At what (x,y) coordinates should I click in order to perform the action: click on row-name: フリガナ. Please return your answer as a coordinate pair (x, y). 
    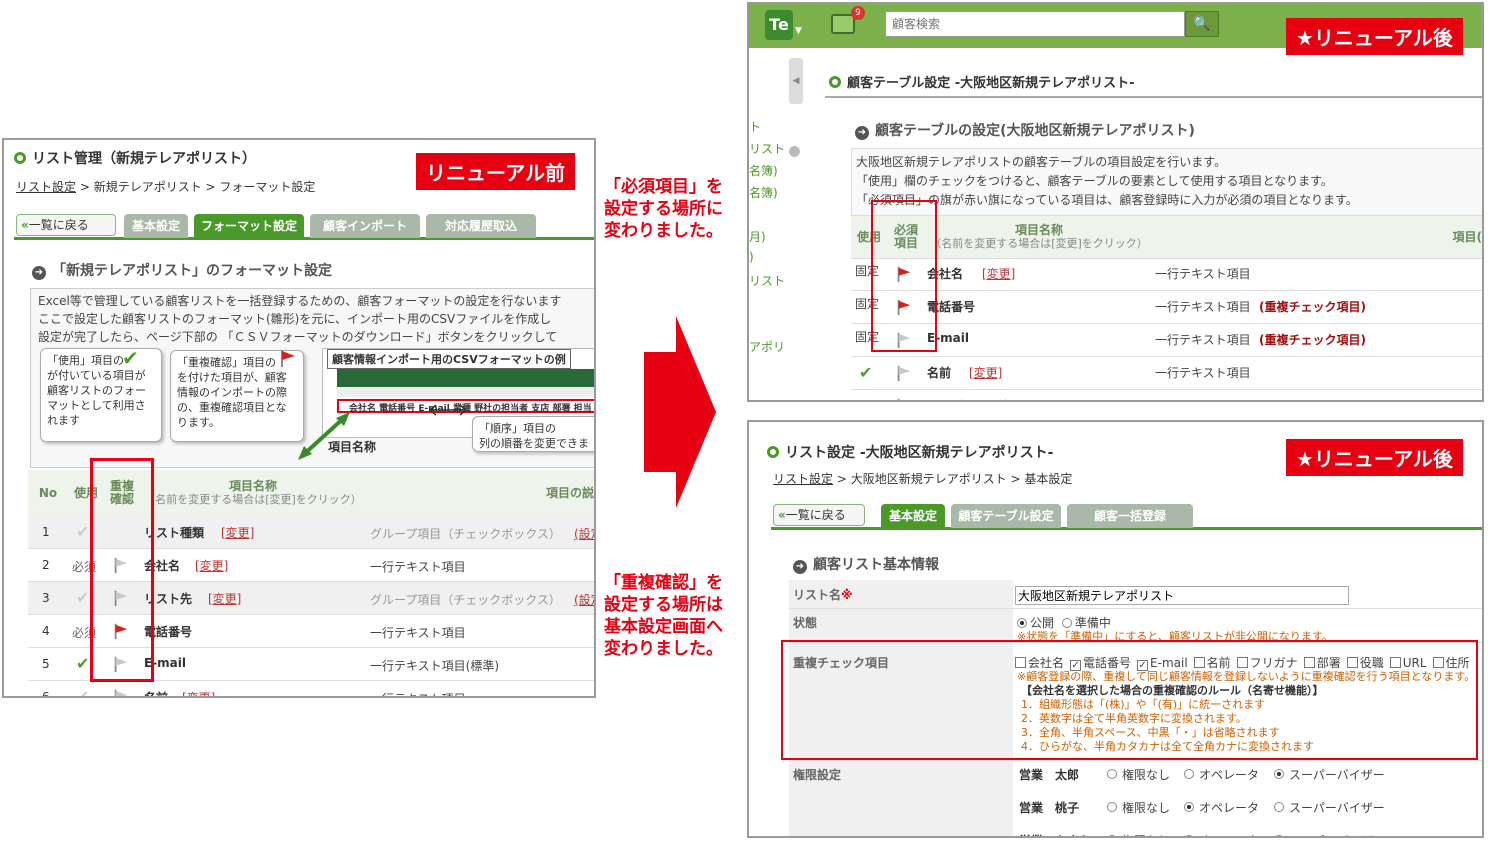
    Looking at the image, I should click on (951, 398).